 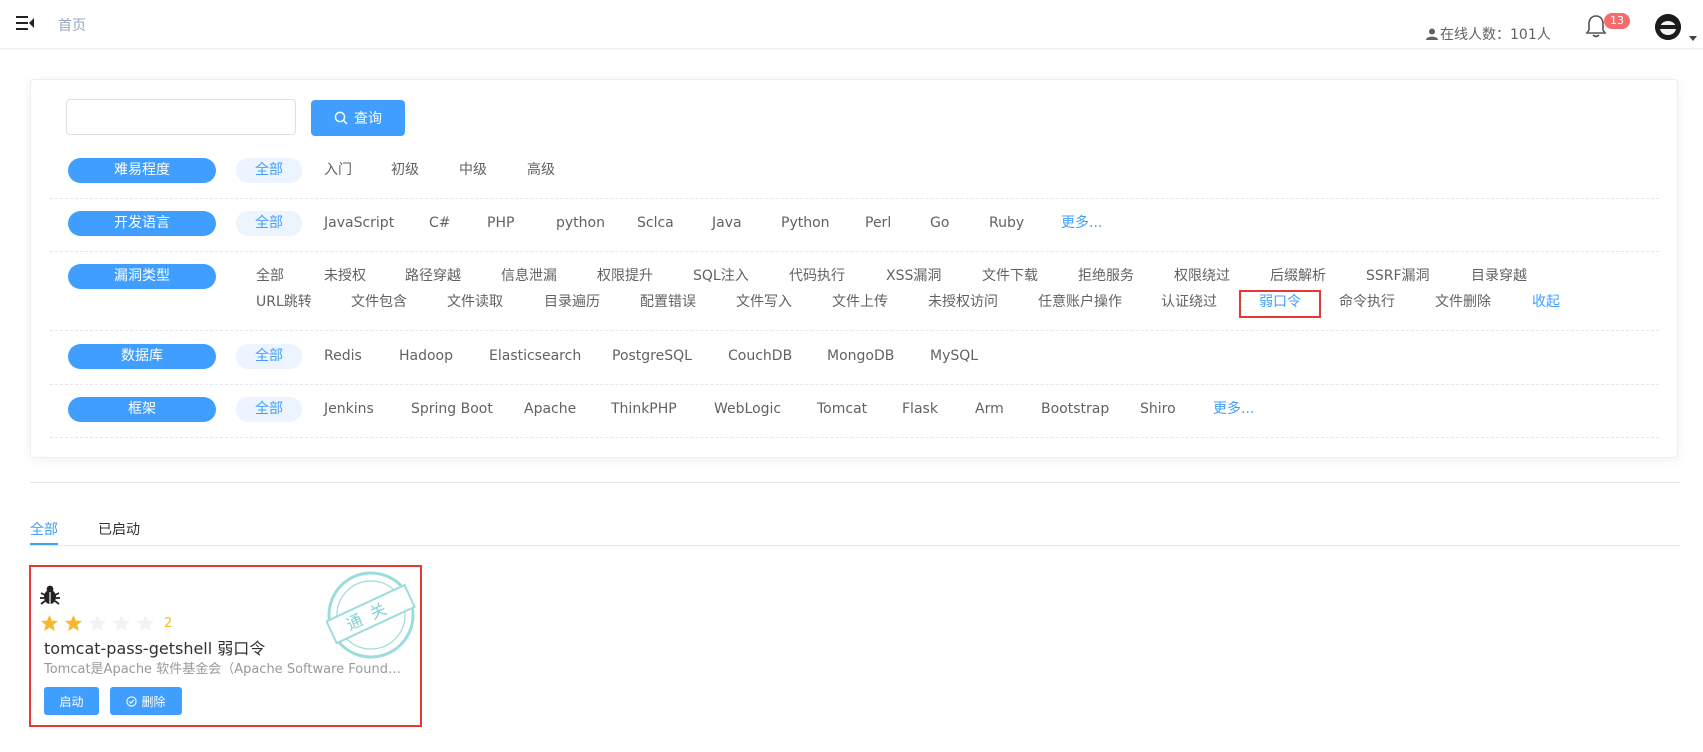 I want to click on filter-option-vuln: URL跳转, so click(x=284, y=302).